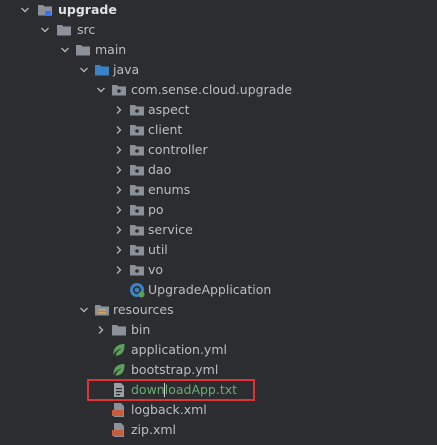 The image size is (437, 445). What do you see at coordinates (179, 349) in the screenshot?
I see `tree-label-application-yml: application.yml` at bounding box center [179, 349].